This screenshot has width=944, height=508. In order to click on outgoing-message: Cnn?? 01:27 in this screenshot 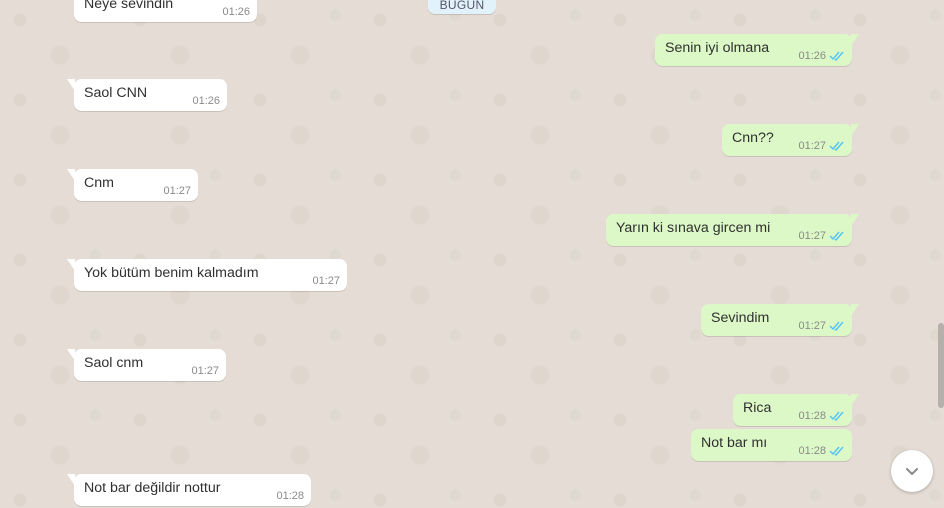, I will do `click(790, 140)`.